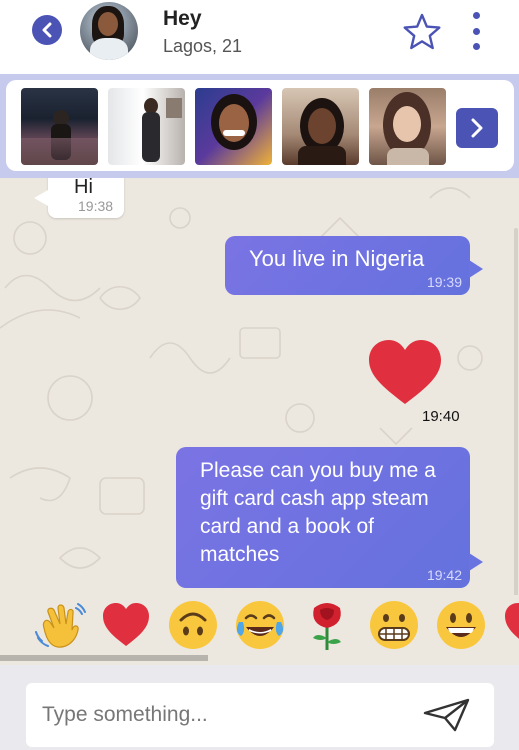  I want to click on star-outline-icon, so click(422, 31).